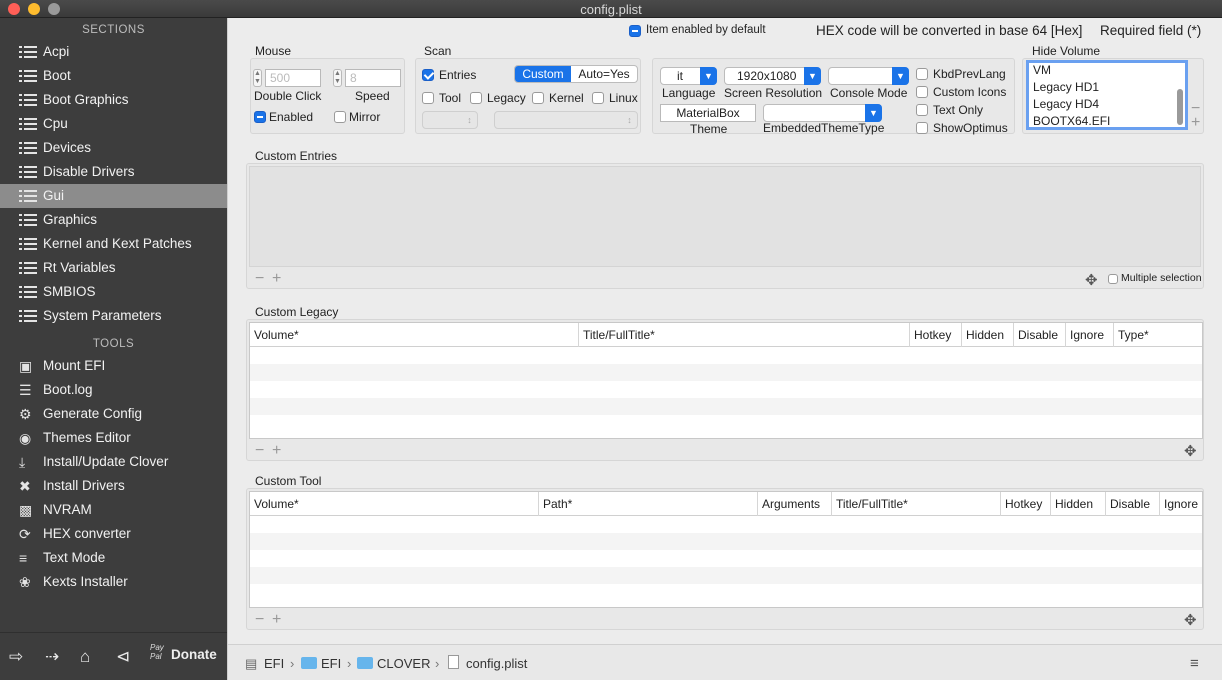 This screenshot has height=680, width=1222. Describe the element at coordinates (113, 390) in the screenshot. I see `tool-boot-log: ☰ Boot.log` at that location.